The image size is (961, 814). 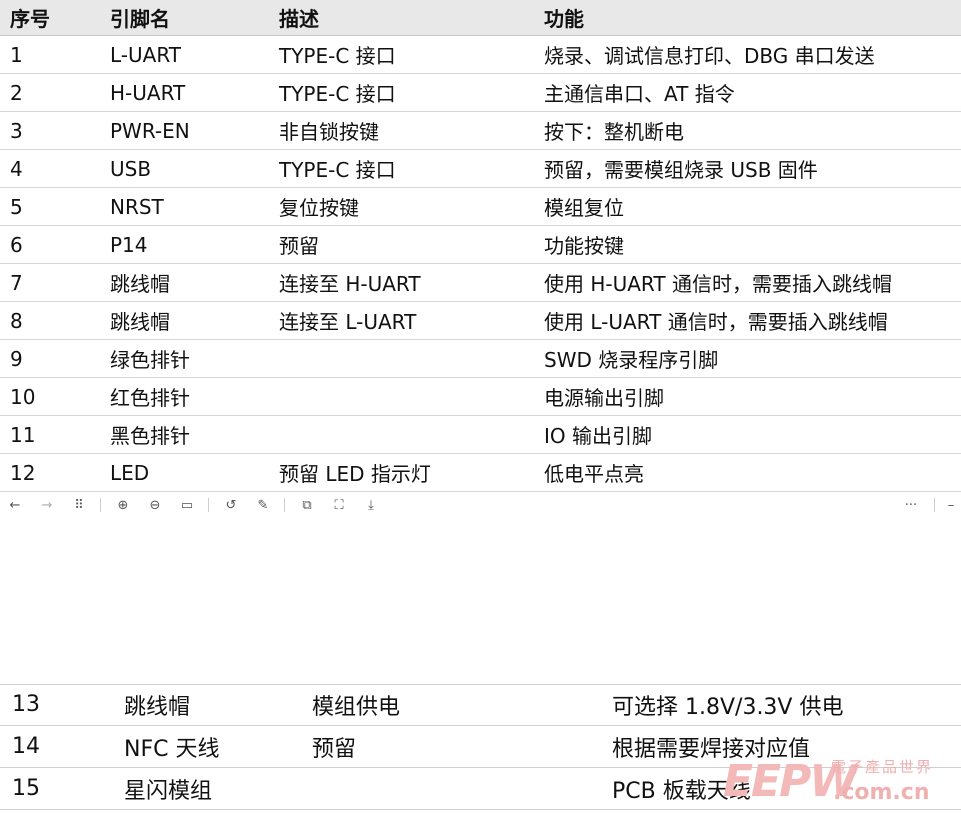 I want to click on row-function: 使用 H-UART 通信时，需要插入跳线帽, so click(x=718, y=284).